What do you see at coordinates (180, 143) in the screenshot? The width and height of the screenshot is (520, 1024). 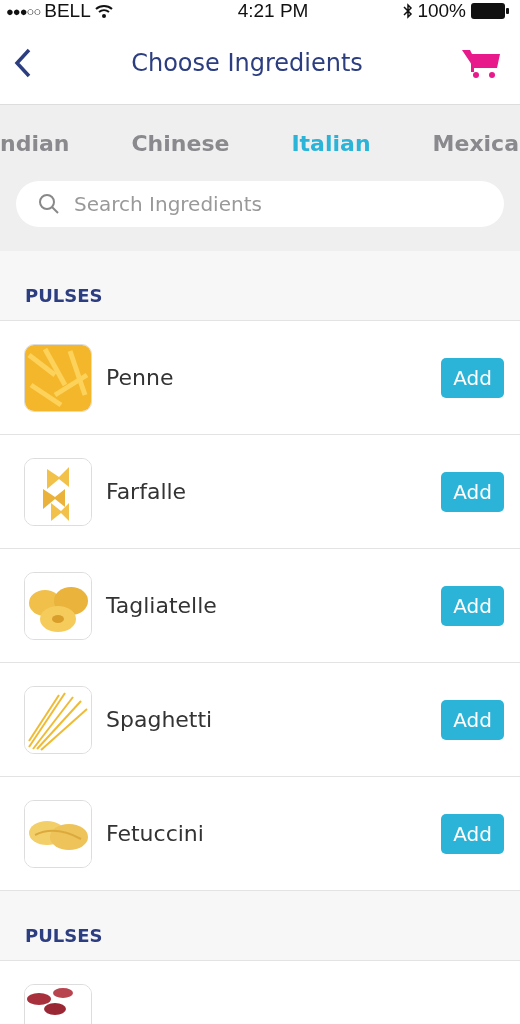 I see `cuisine-tab: Chinese` at bounding box center [180, 143].